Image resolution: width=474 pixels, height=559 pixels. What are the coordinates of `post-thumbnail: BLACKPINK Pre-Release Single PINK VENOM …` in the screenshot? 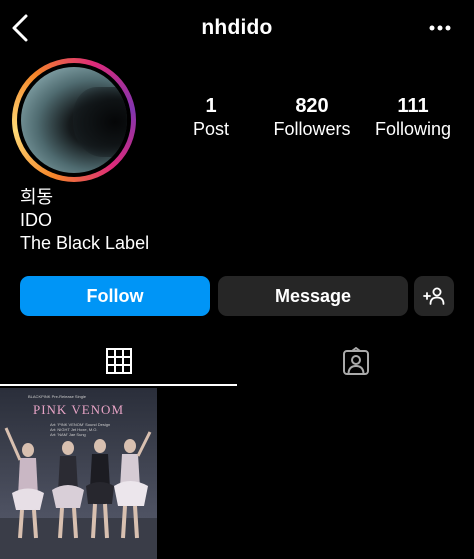 It's located at (78, 473).